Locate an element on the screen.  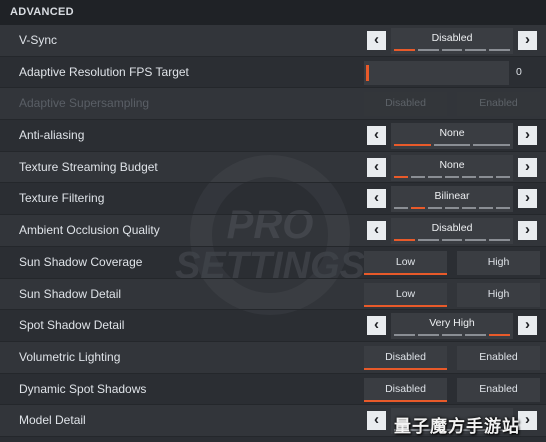
setting-label: Texture Streaming Budget is located at coordinates (88, 166).